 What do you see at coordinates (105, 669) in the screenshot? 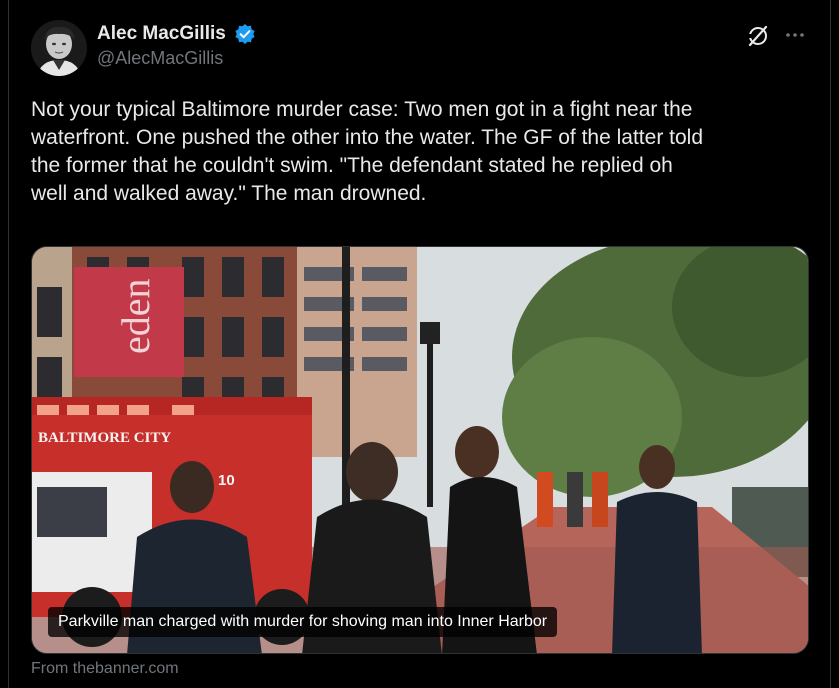
I see `link-card-source: From thebanner.com` at bounding box center [105, 669].